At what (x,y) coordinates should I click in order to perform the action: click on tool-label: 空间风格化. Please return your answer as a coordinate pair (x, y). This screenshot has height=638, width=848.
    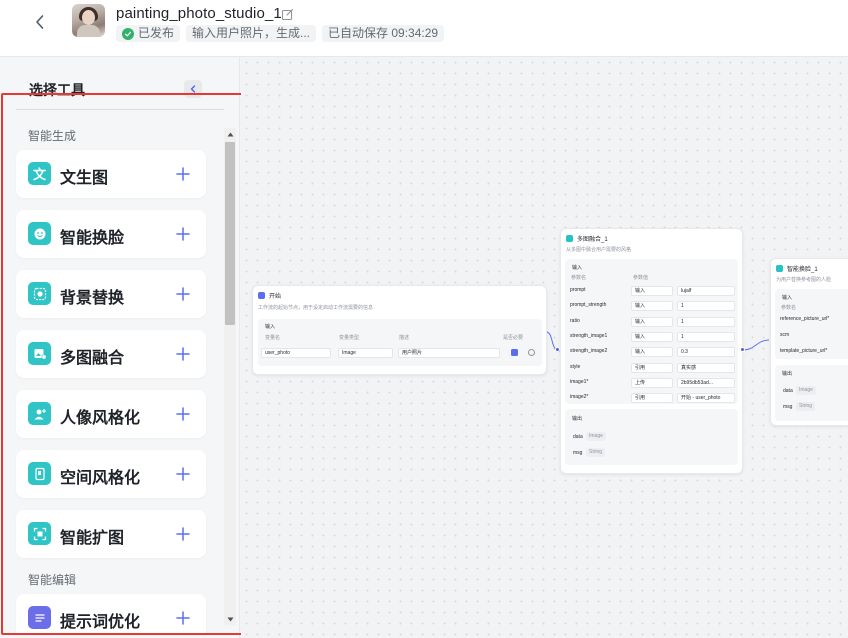
    Looking at the image, I should click on (100, 478).